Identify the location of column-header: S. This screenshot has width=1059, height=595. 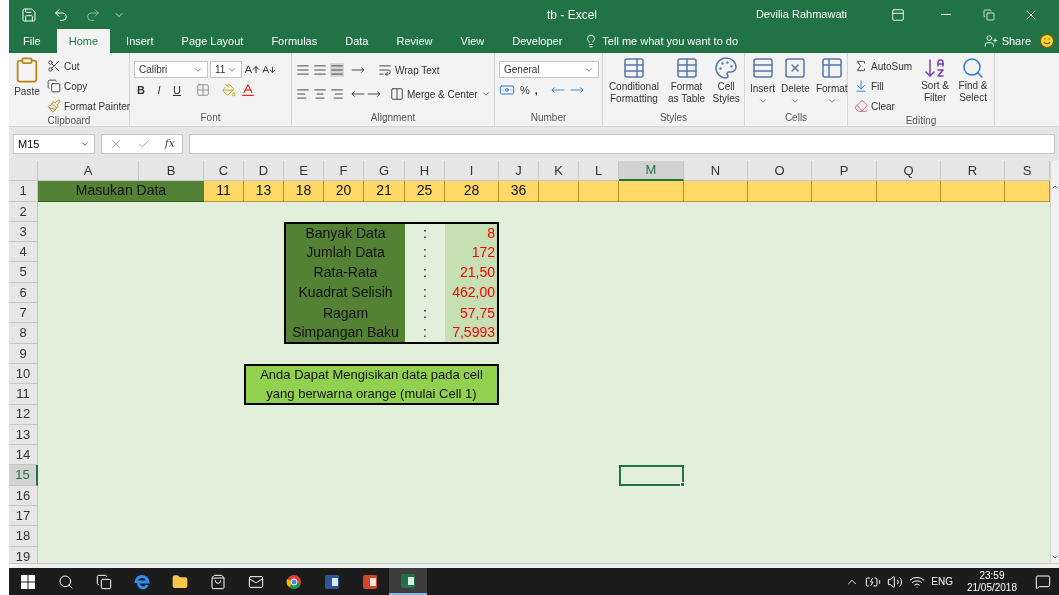
(1027, 171).